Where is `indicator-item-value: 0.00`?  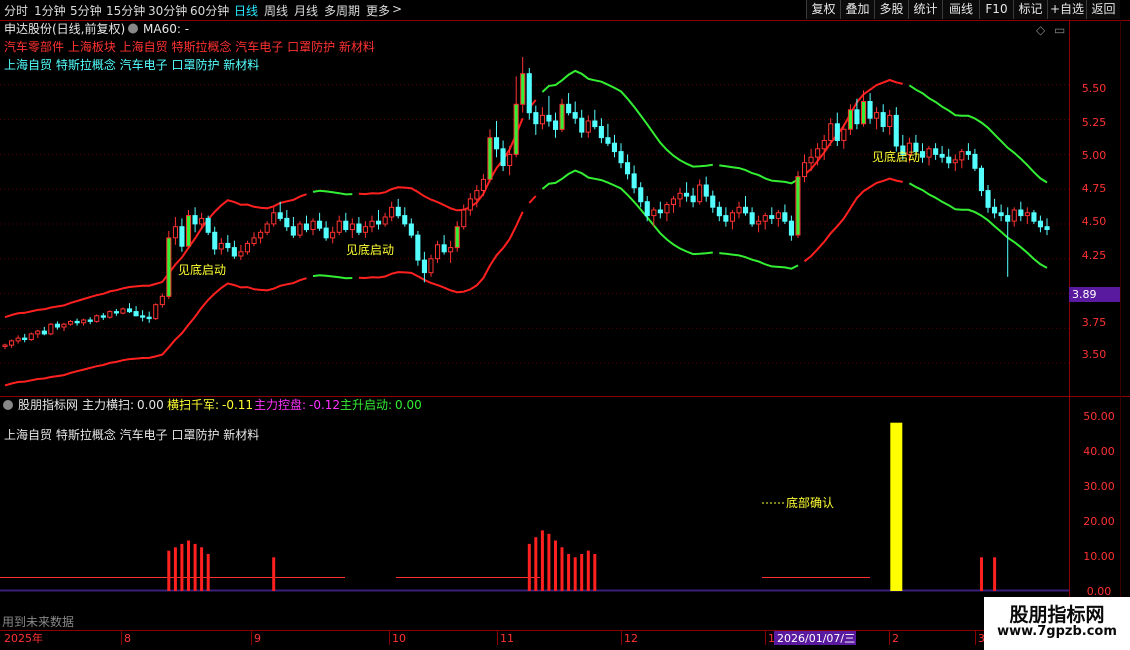 indicator-item-value: 0.00 is located at coordinates (150, 405).